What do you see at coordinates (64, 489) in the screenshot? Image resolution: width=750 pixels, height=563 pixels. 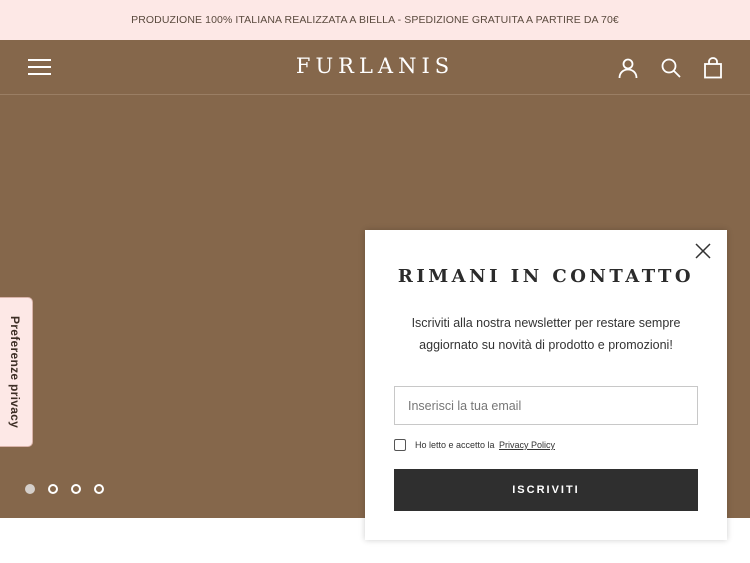 I see `slideshow-dots` at bounding box center [64, 489].